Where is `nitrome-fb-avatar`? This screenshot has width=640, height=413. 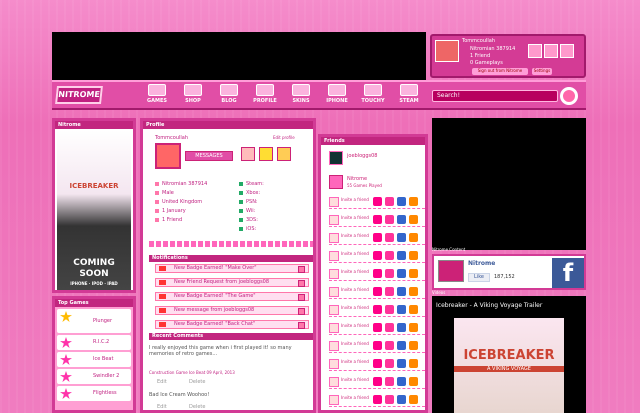
nitrome-fb-avatar is located at coordinates (451, 271).